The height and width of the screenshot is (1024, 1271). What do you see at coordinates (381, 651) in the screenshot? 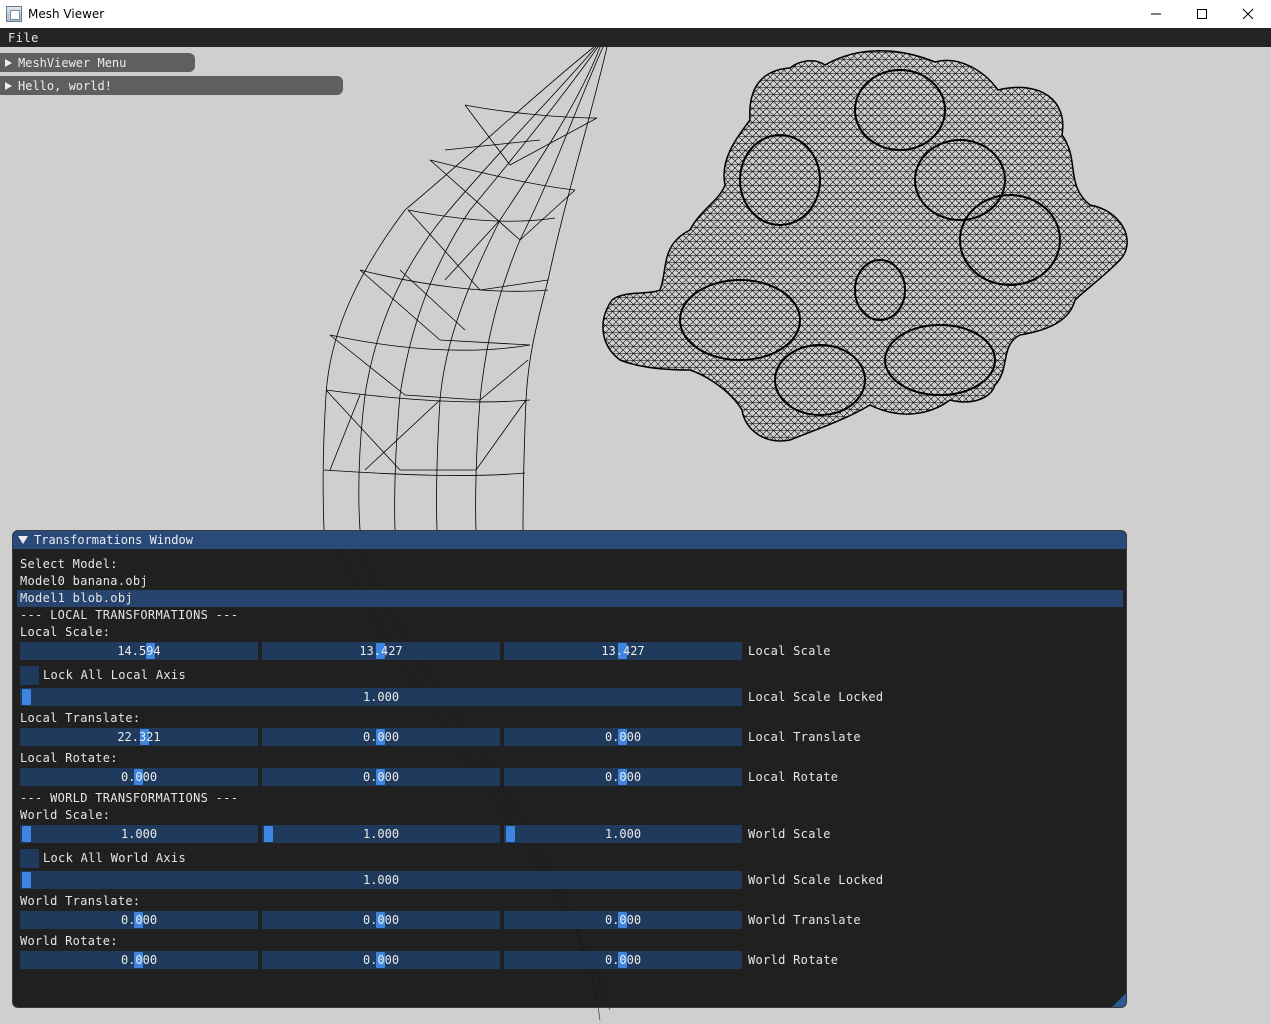
I see `local-scale-y-slider: 13.427` at bounding box center [381, 651].